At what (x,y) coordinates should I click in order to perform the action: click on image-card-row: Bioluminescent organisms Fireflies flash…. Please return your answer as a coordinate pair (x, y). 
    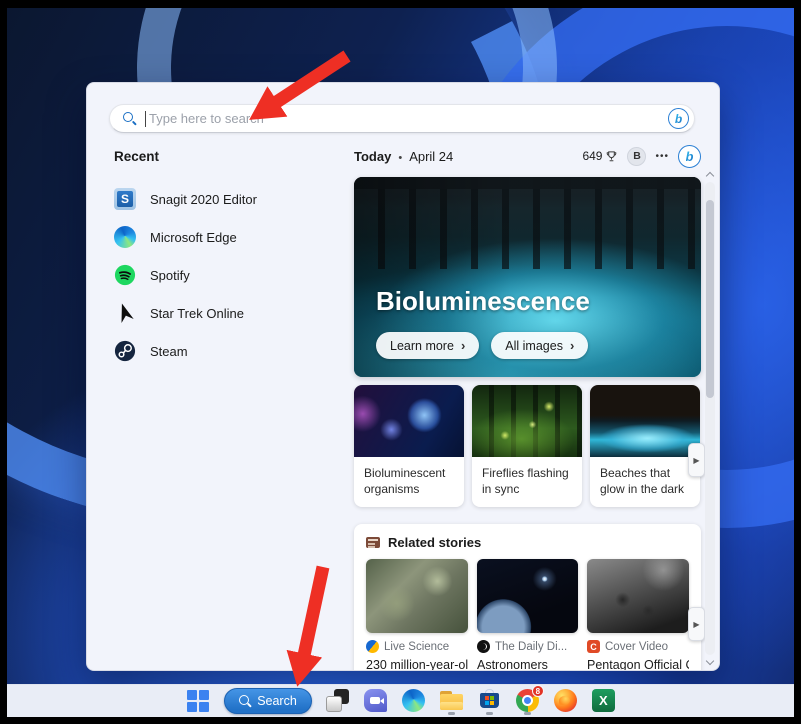
    Looking at the image, I should click on (527, 446).